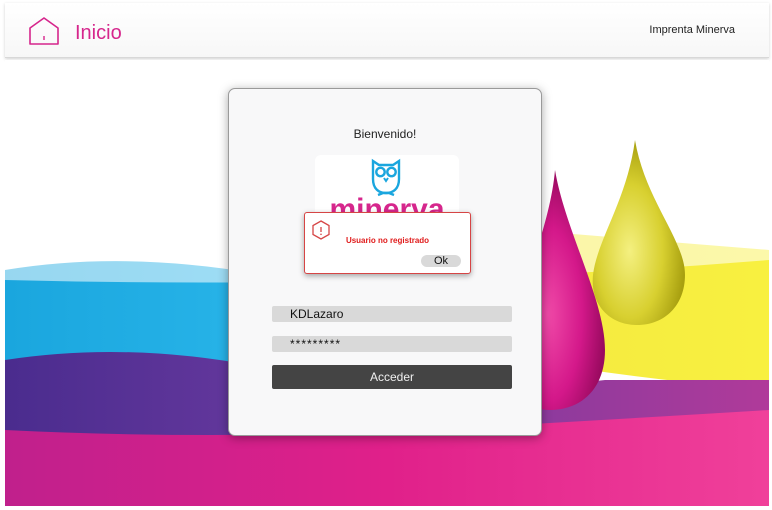  What do you see at coordinates (392, 377) in the screenshot?
I see `acceder-button: Acceder` at bounding box center [392, 377].